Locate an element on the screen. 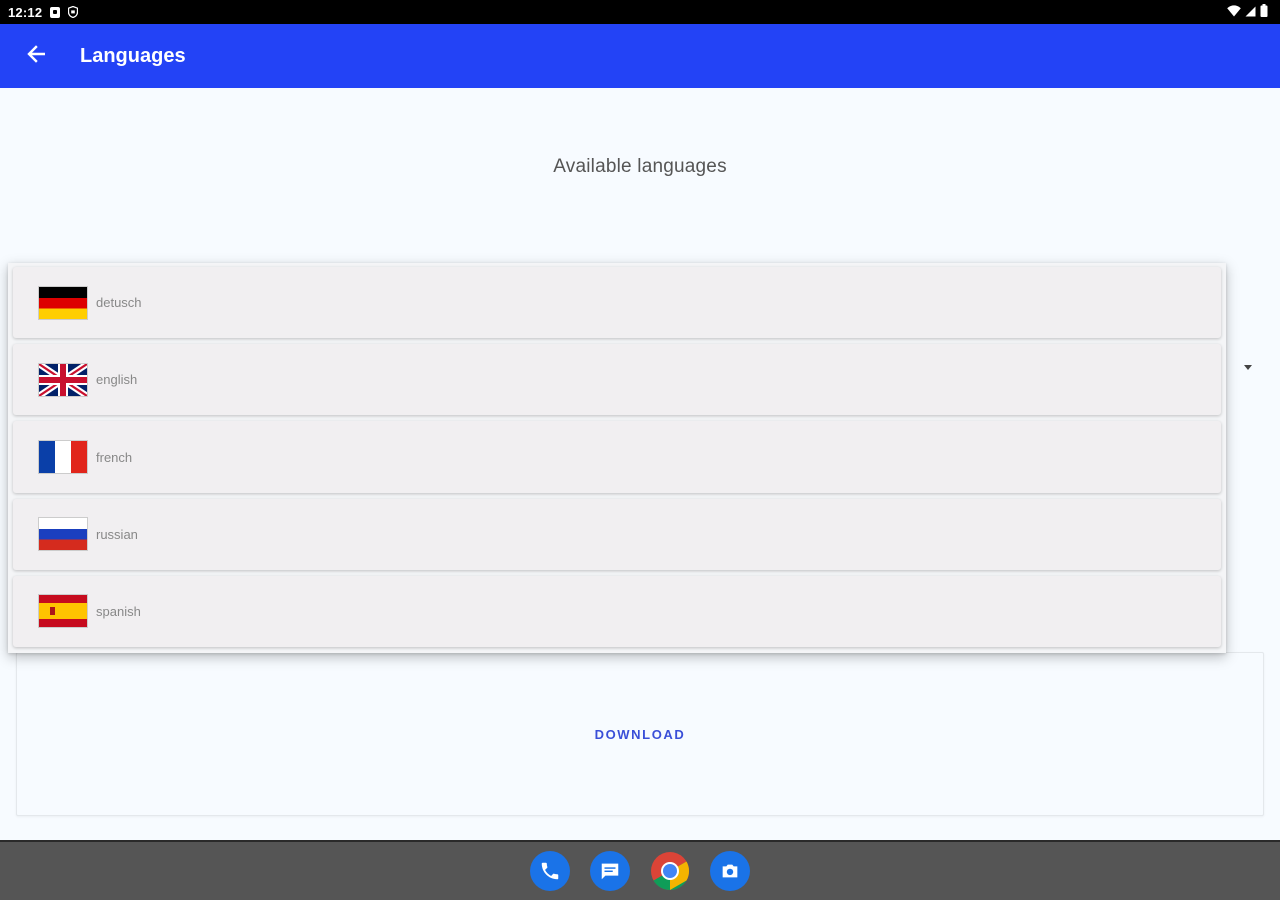  back-button is located at coordinates (36, 56).